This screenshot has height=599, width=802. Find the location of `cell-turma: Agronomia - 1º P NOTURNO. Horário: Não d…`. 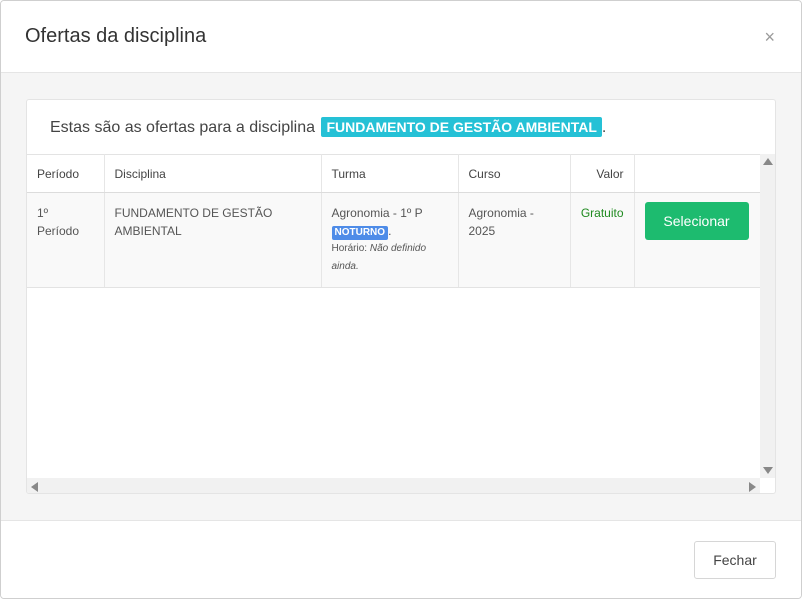

cell-turma: Agronomia - 1º P NOTURNO. Horário: Não d… is located at coordinates (390, 240).